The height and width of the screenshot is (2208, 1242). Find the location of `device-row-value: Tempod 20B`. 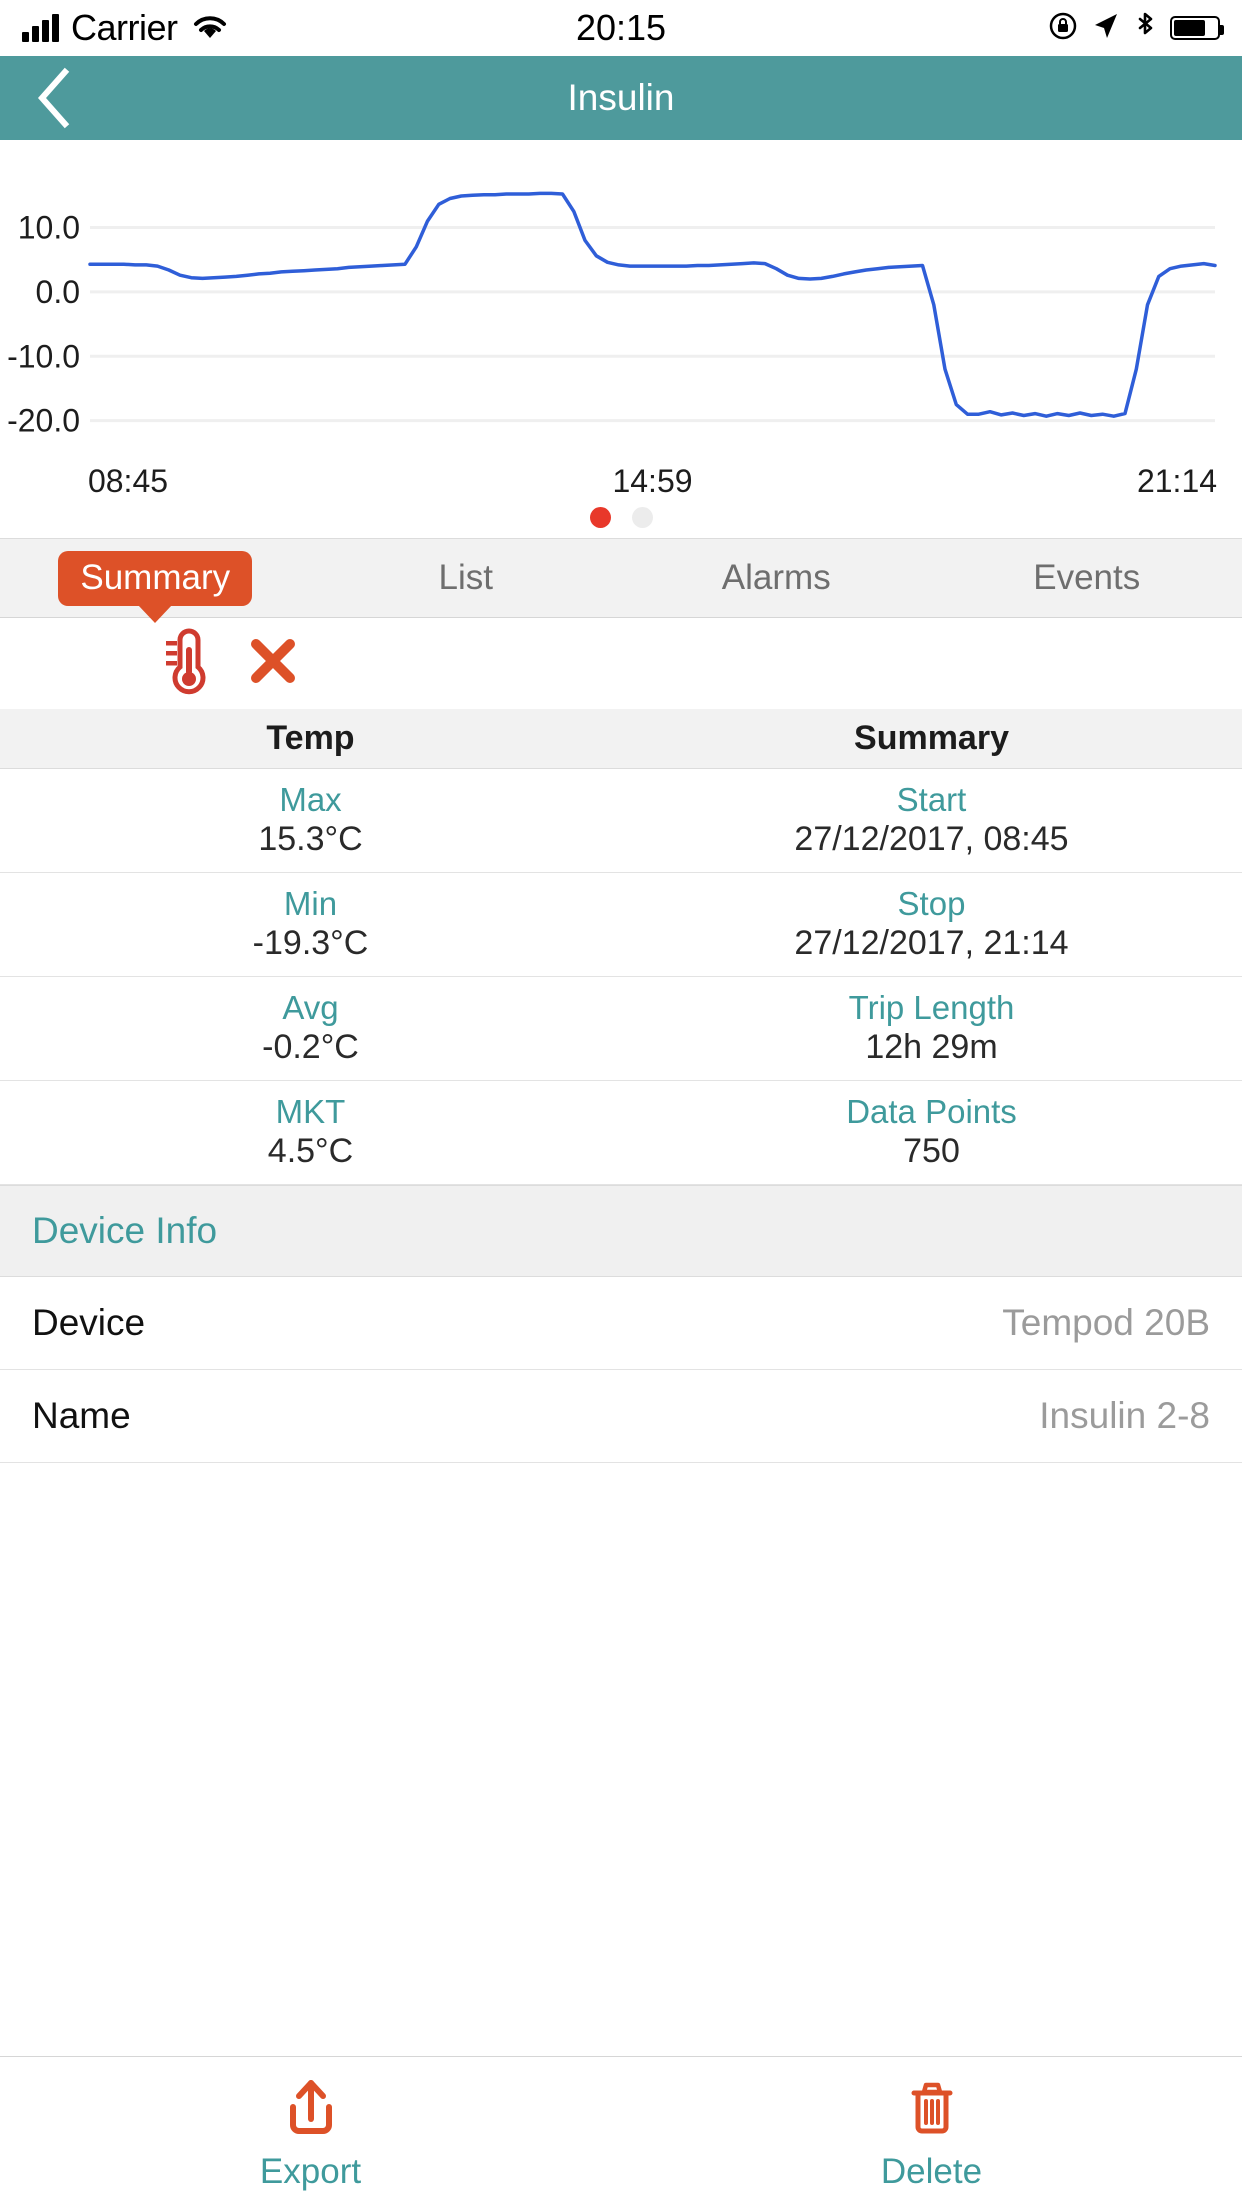

device-row-value: Tempod 20B is located at coordinates (1106, 1322).